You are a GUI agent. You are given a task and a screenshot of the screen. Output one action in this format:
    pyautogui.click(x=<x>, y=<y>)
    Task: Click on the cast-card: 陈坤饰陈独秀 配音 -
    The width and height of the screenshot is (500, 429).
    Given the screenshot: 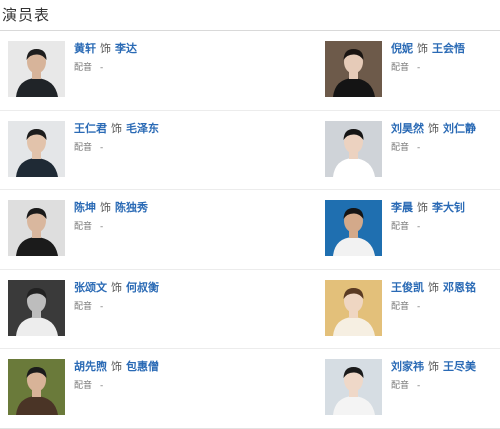 What is the action you would take?
    pyautogui.click(x=128, y=229)
    